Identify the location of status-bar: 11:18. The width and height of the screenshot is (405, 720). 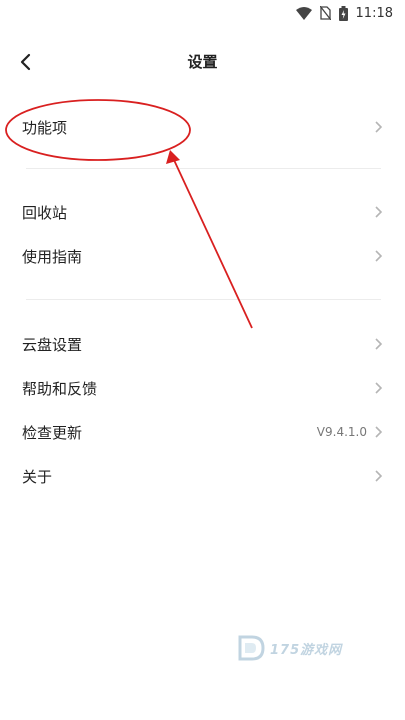
(202, 13).